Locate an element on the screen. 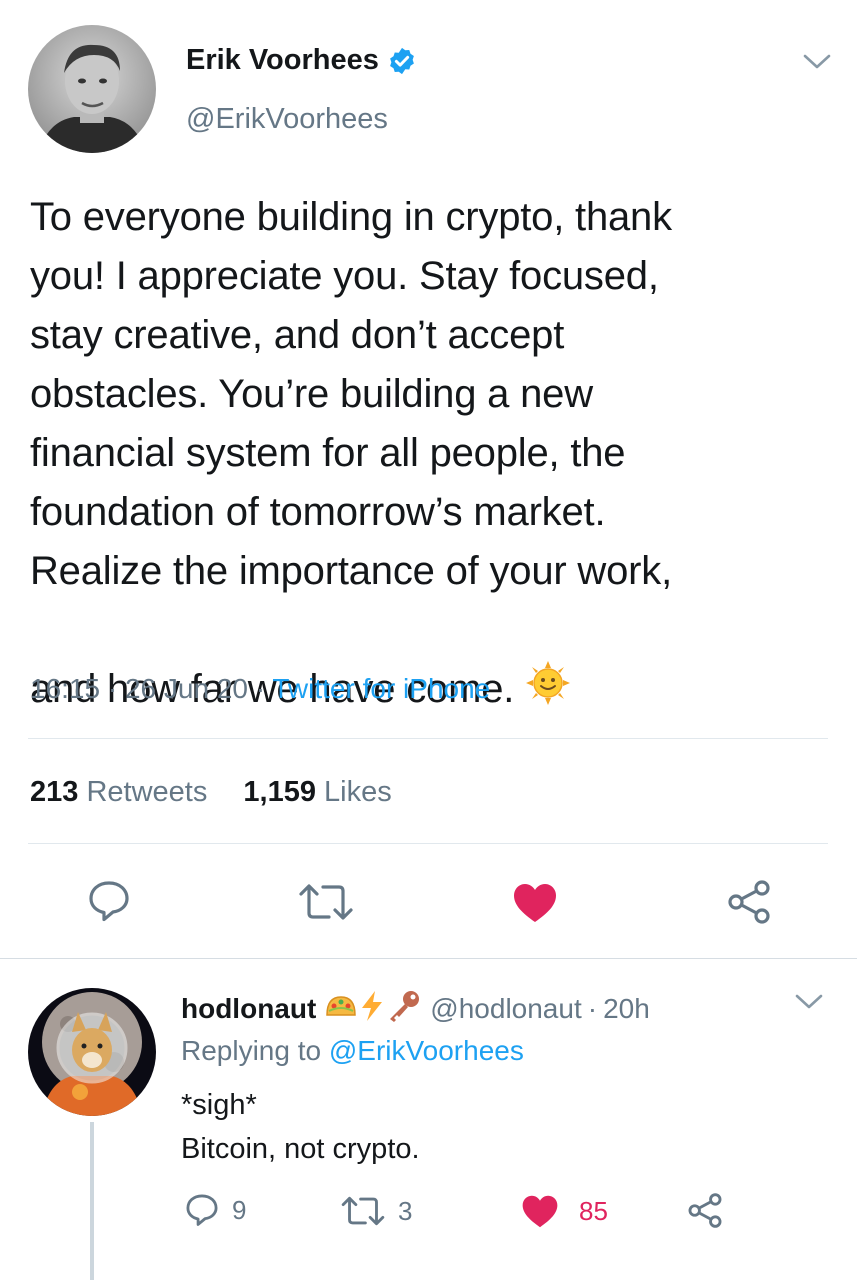 The width and height of the screenshot is (857, 1280). tweet-source-link: Twitter for iPhone is located at coordinates (381, 688).